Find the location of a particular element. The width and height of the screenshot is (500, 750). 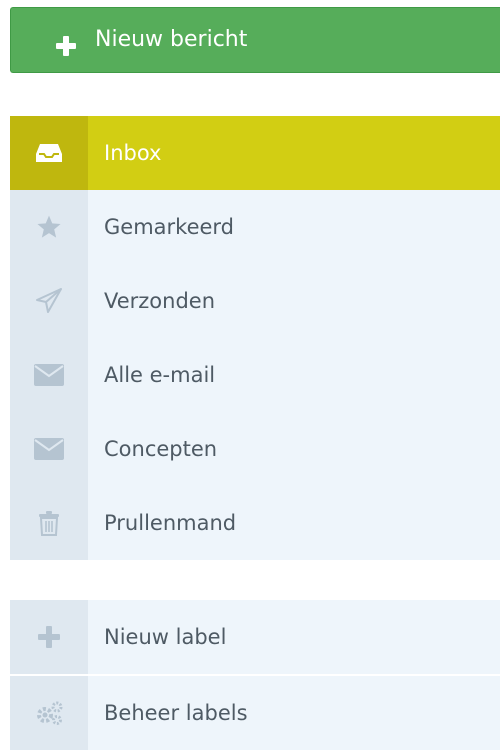

trash-icon is located at coordinates (49, 523).